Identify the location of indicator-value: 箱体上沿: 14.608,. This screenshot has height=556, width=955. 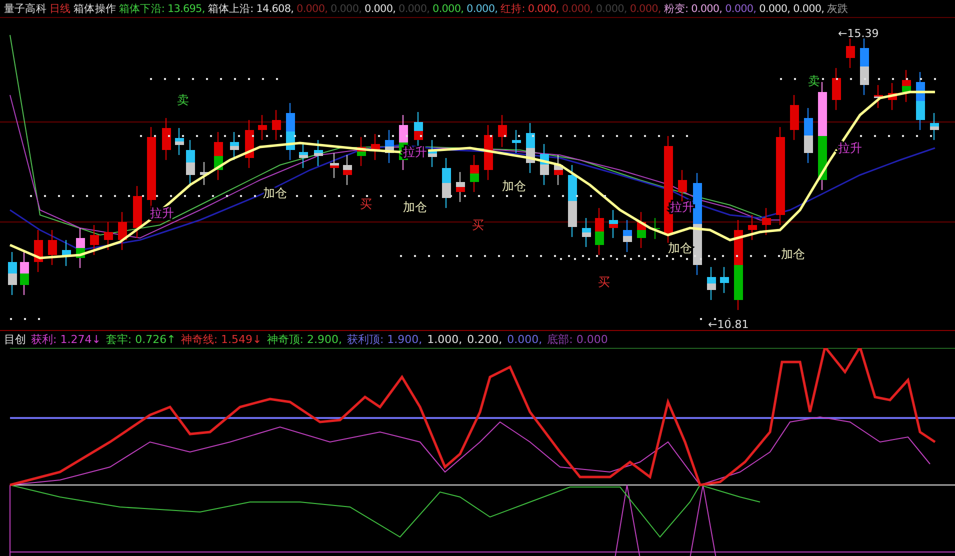
(251, 9).